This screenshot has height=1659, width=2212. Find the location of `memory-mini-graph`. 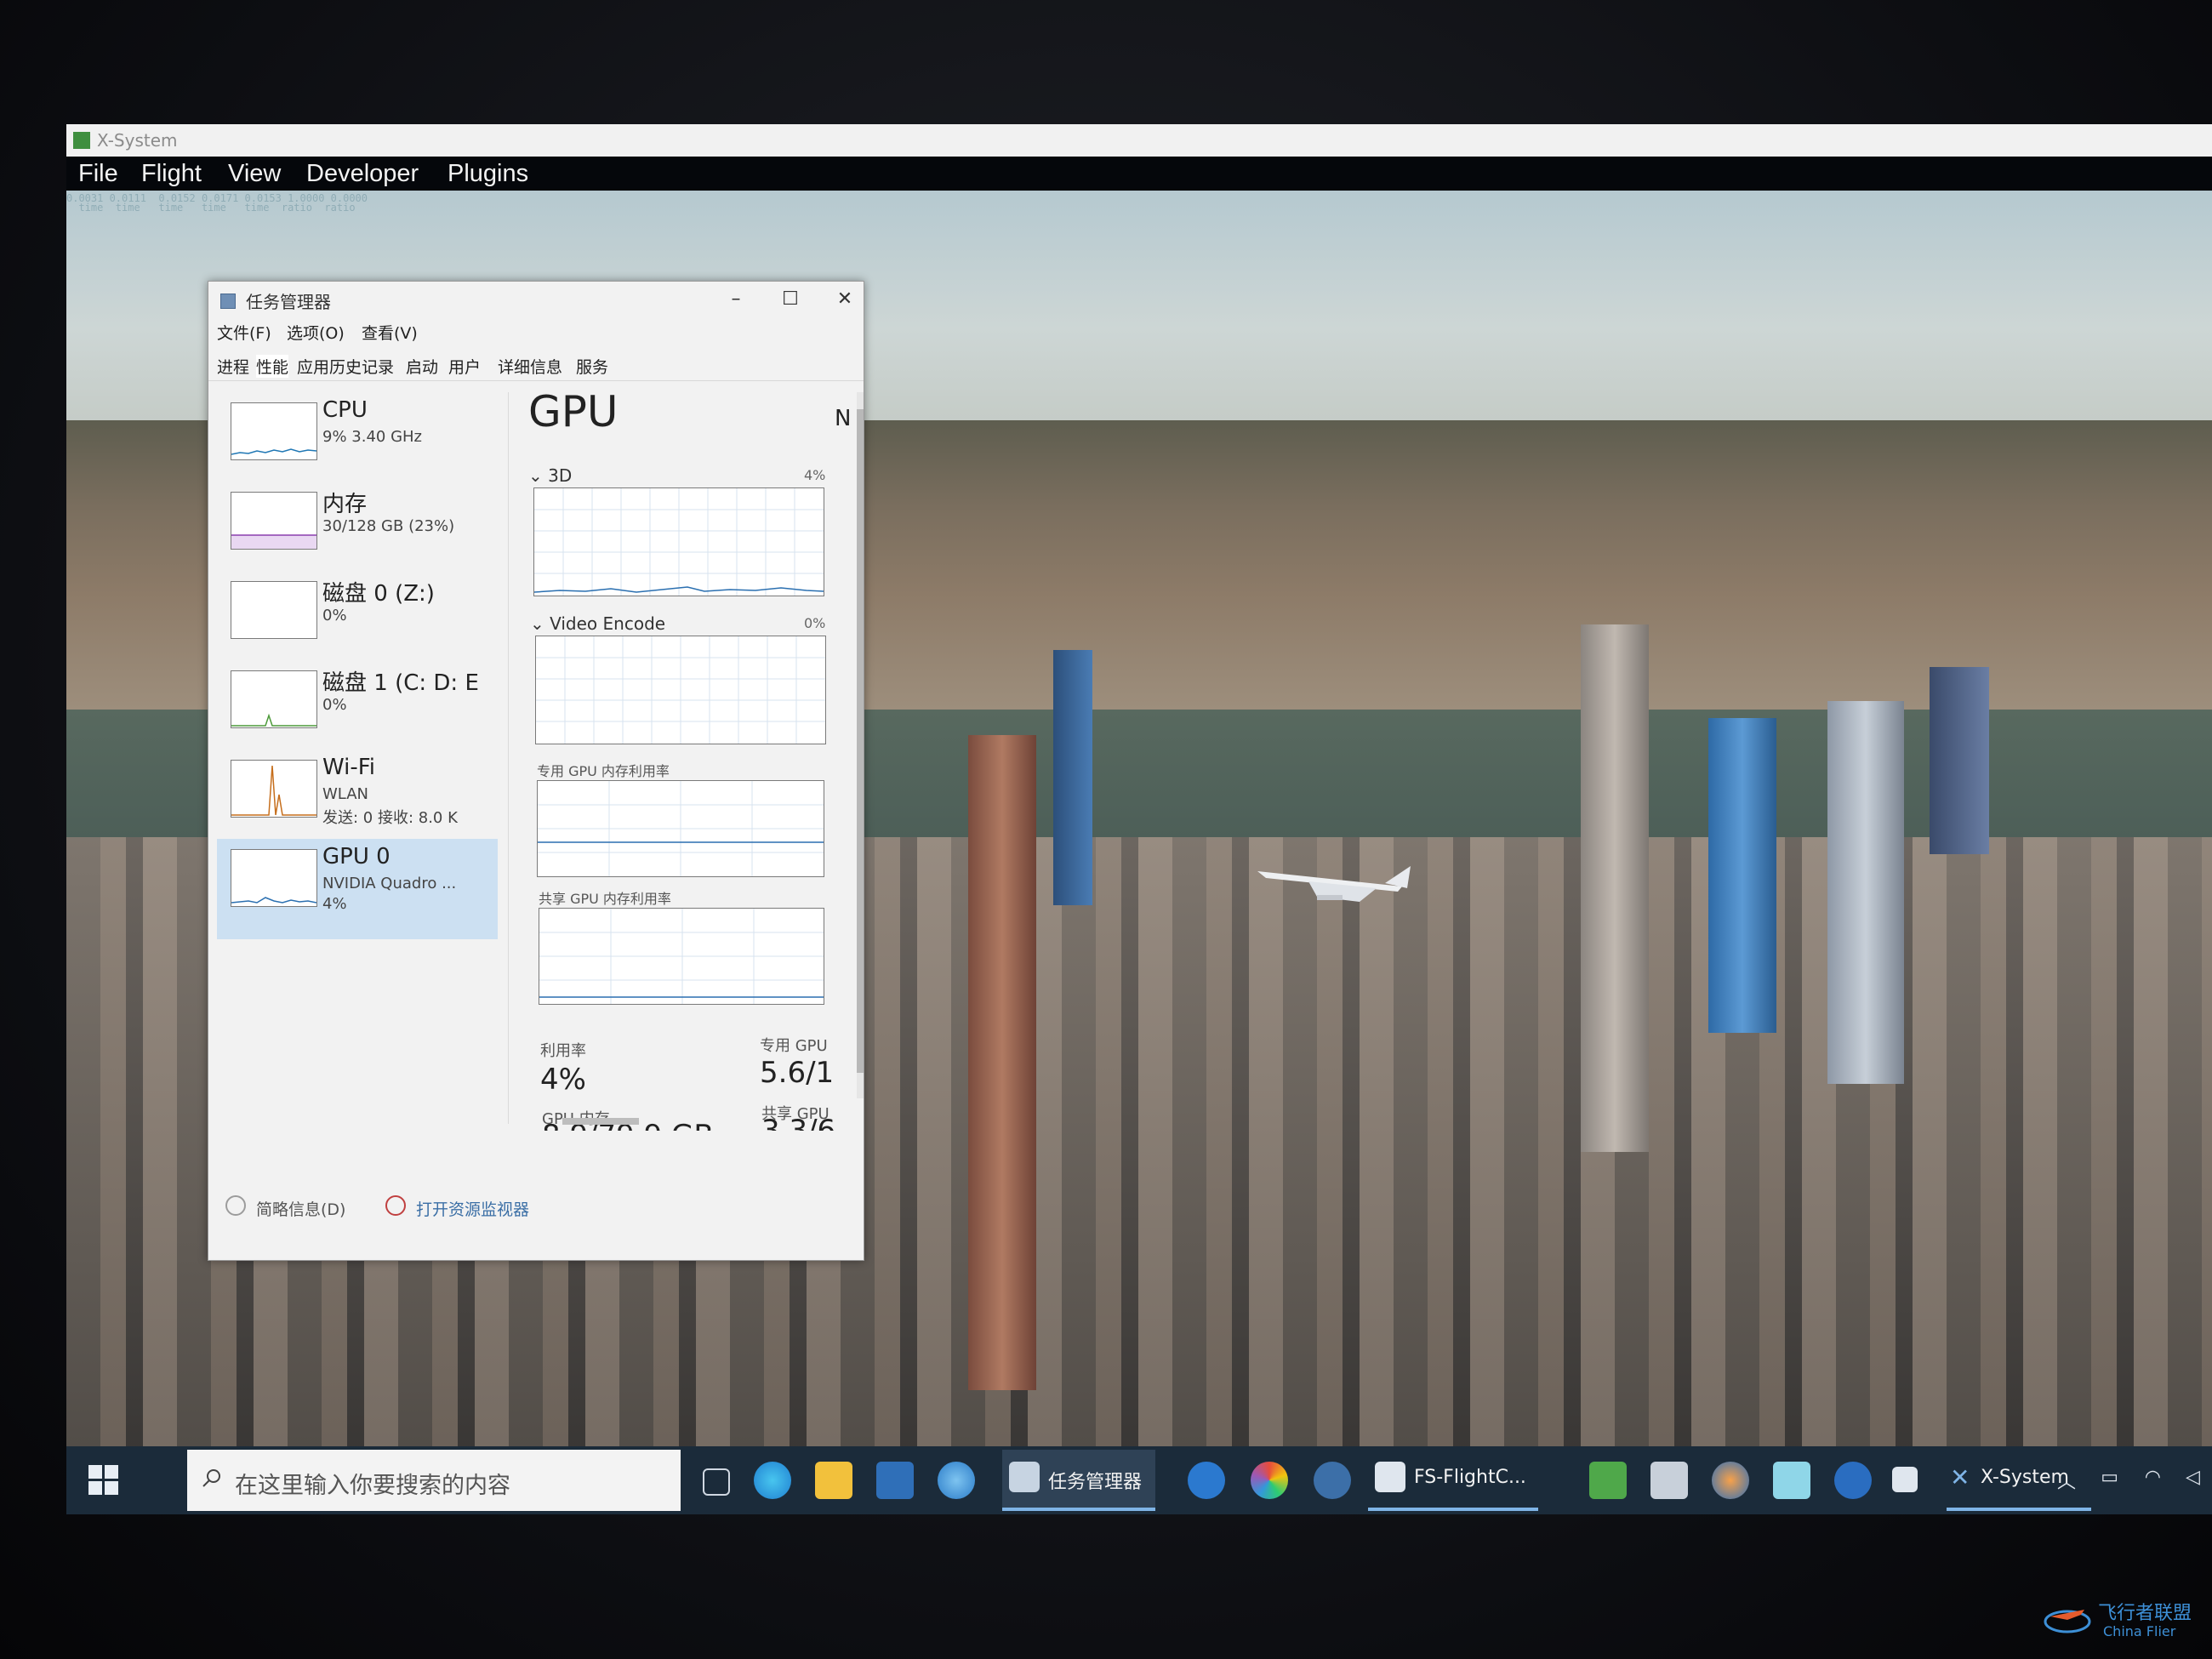

memory-mini-graph is located at coordinates (274, 521).